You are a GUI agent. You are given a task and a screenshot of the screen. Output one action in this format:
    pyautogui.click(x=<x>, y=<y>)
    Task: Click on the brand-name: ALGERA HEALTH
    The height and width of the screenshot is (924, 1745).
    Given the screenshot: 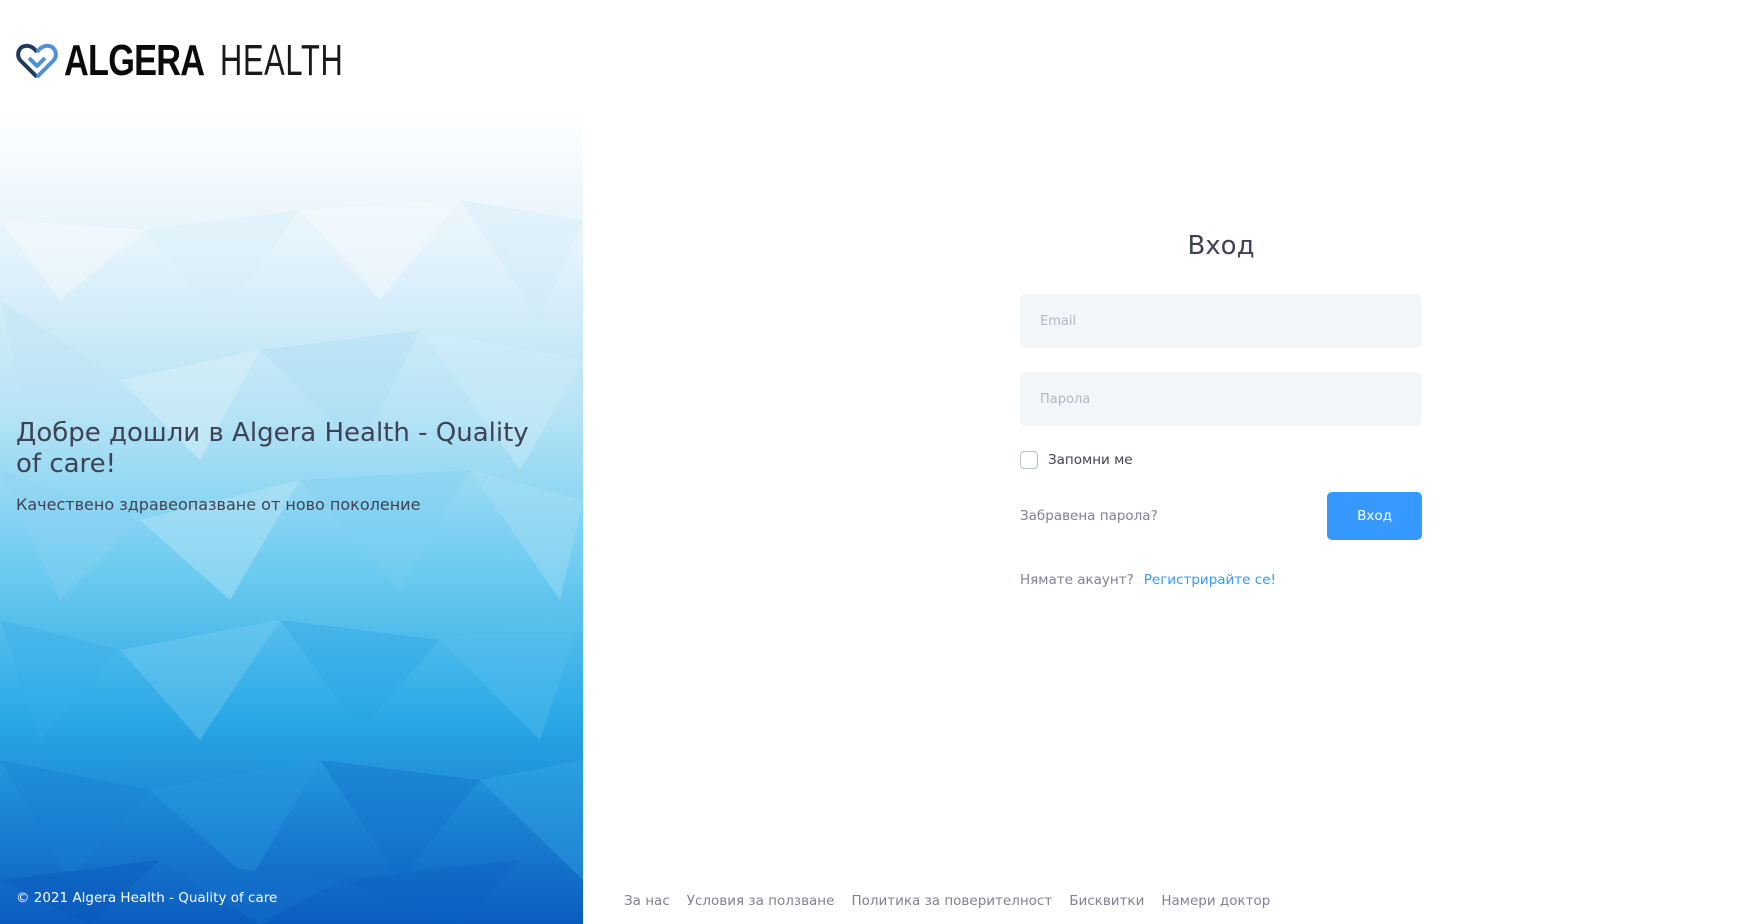 What is the action you would take?
    pyautogui.click(x=230, y=61)
    